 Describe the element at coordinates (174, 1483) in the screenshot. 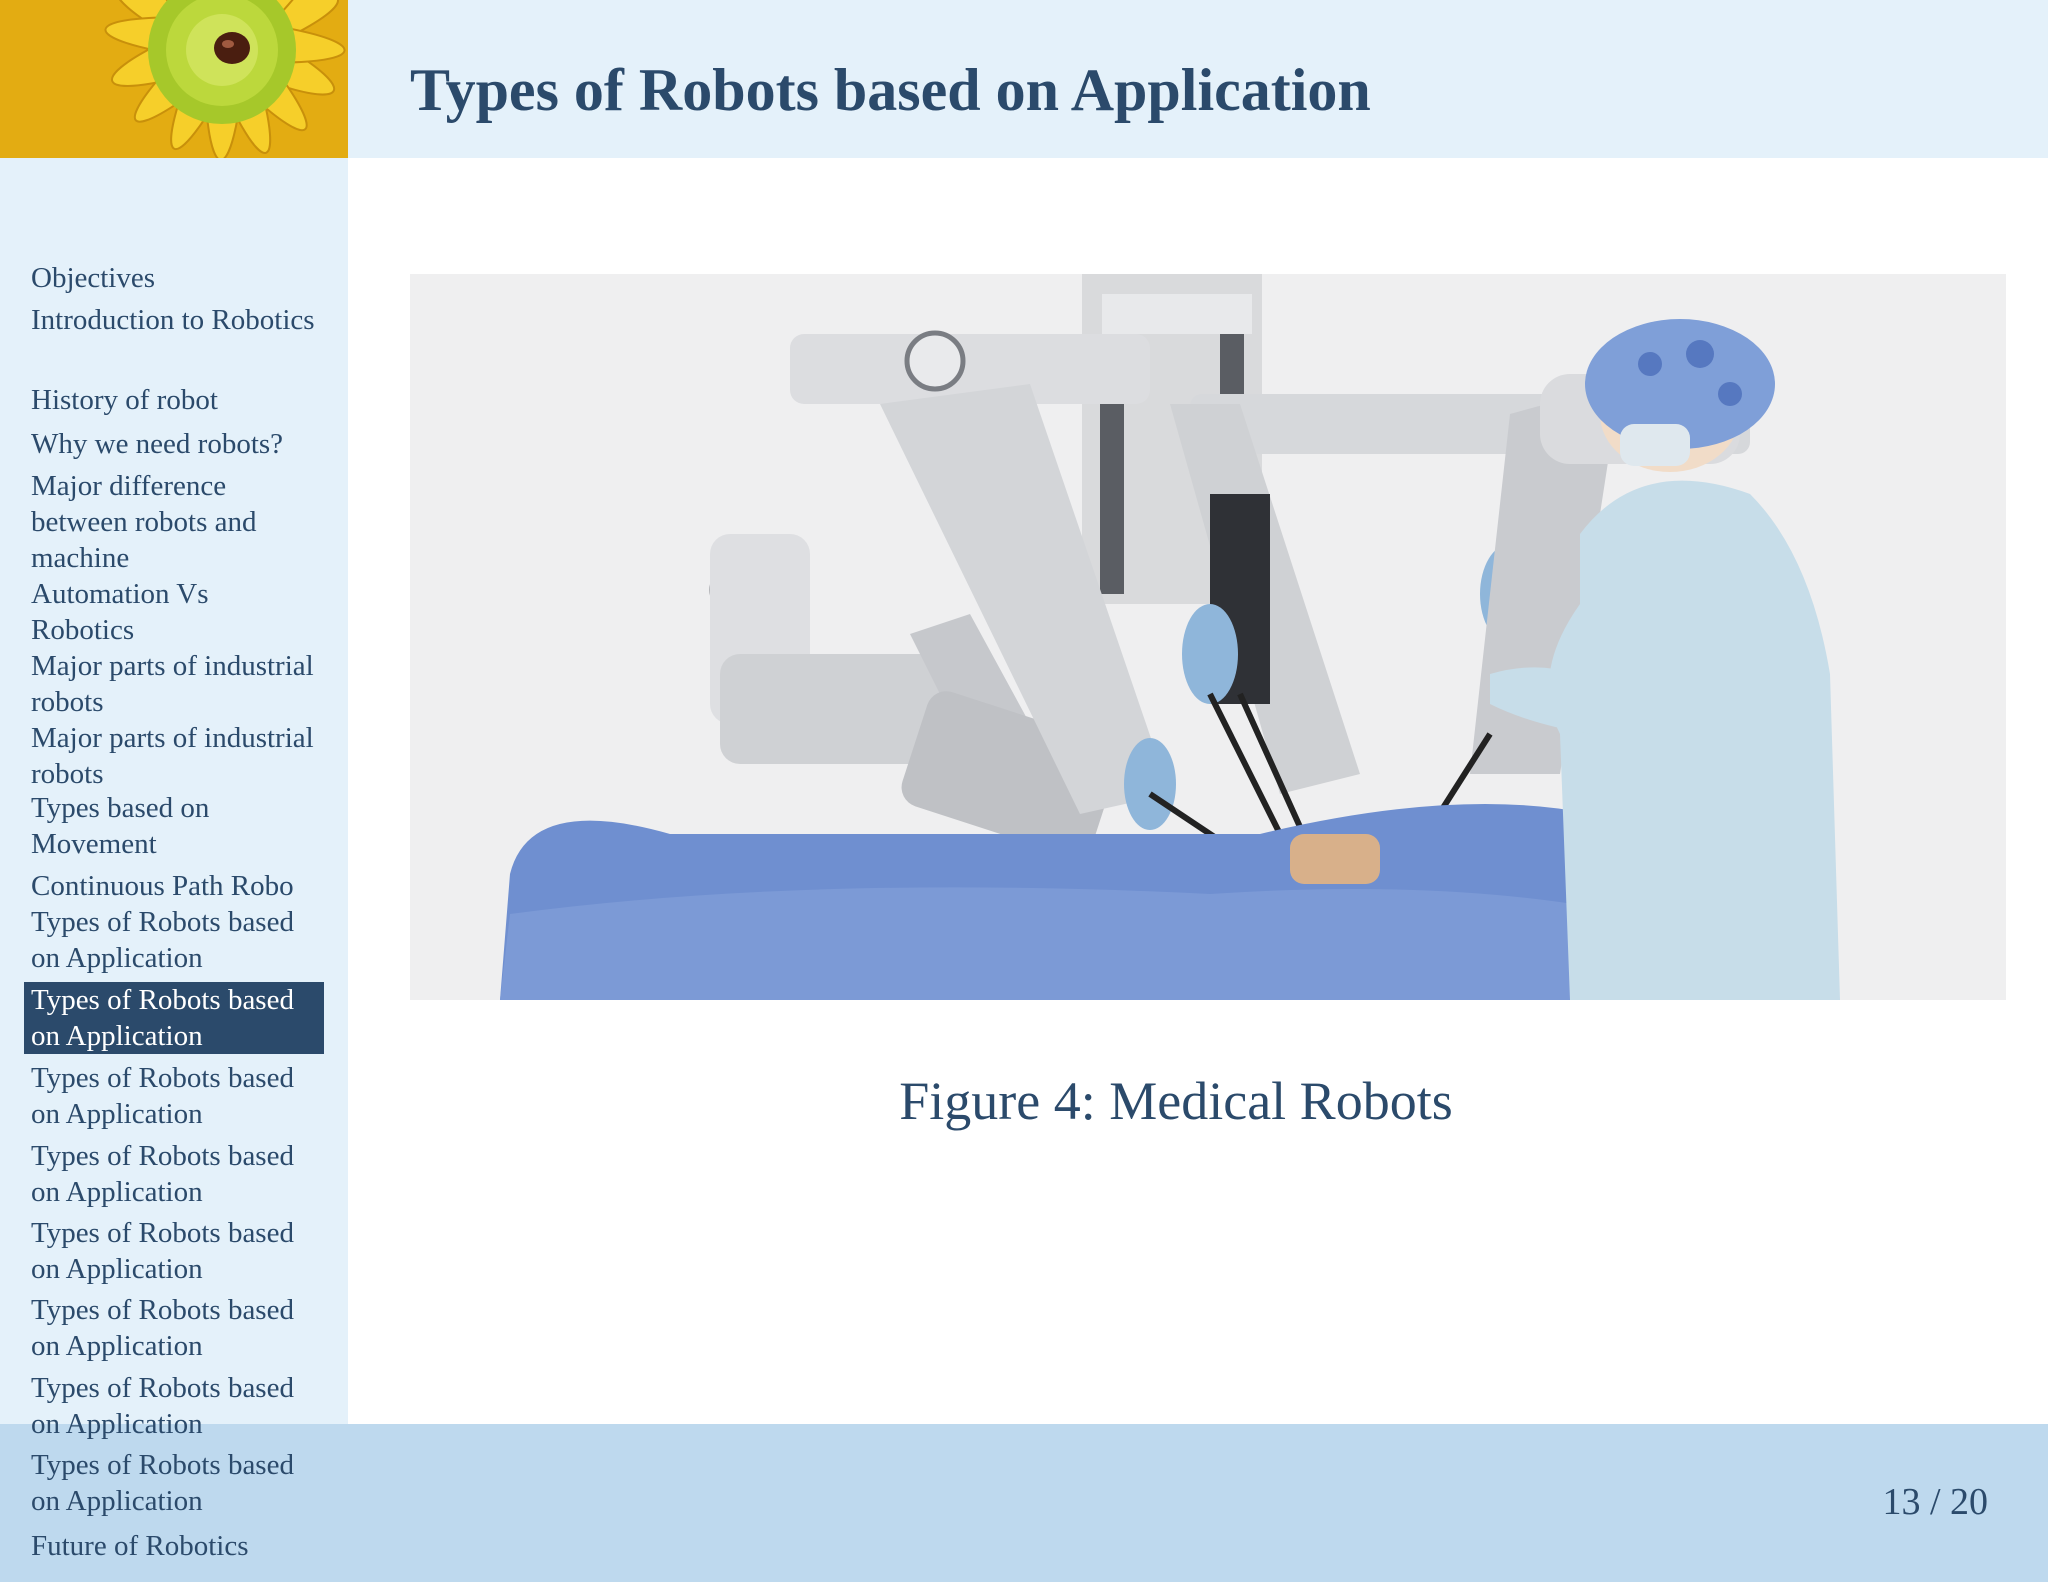

I see `nav-item-application-8: Types of Robots based on Application` at that location.